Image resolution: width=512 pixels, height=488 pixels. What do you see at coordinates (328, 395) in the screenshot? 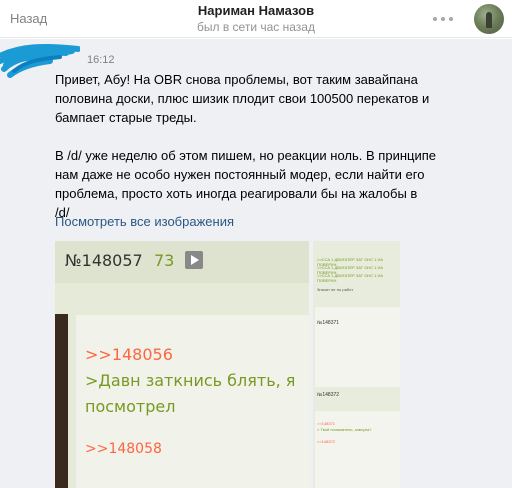
I see `tiny-post-number: №148372` at bounding box center [328, 395].